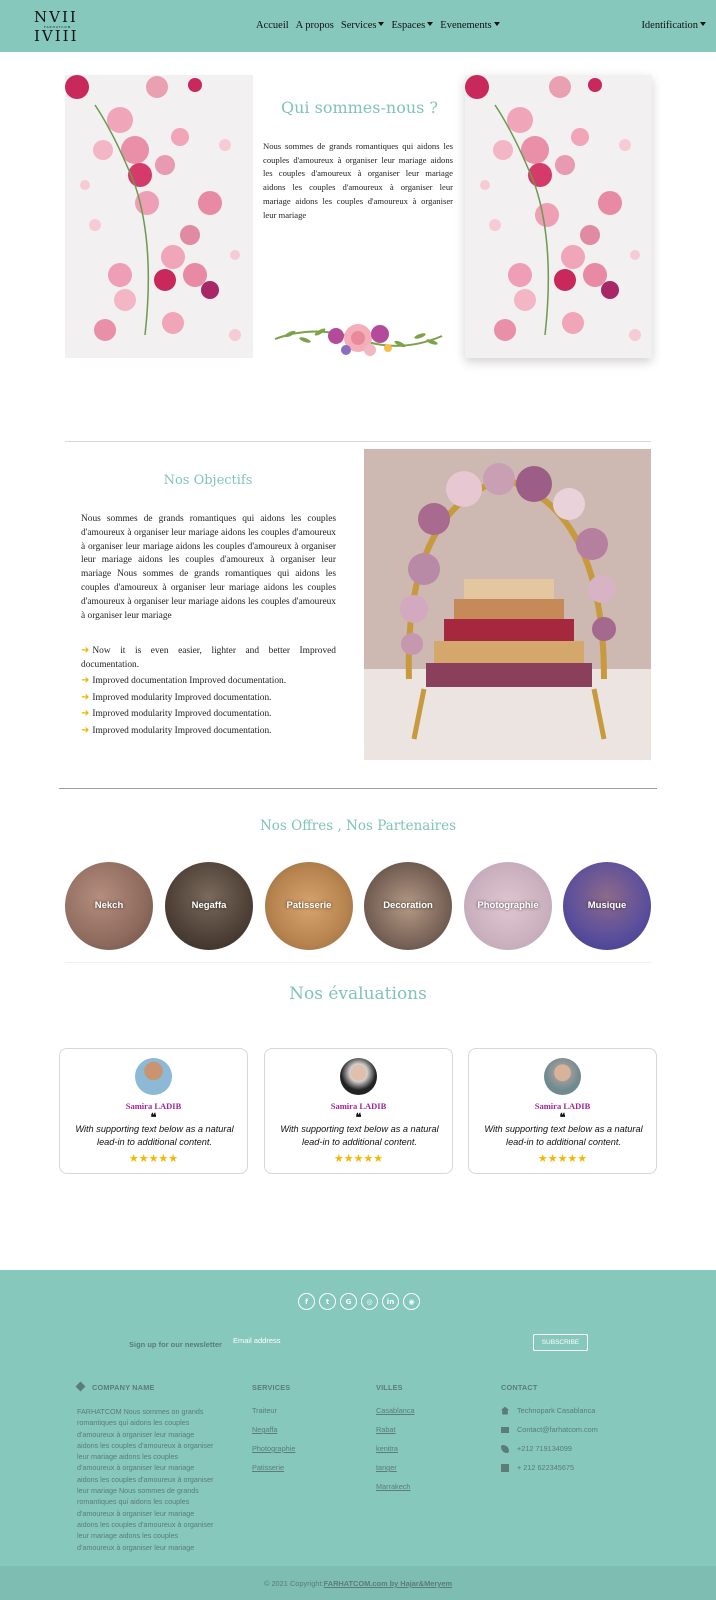 Image resolution: width=716 pixels, height=1600 pixels. Describe the element at coordinates (408, 25) in the screenshot. I see `menu-espaces-label: Espaces` at that location.